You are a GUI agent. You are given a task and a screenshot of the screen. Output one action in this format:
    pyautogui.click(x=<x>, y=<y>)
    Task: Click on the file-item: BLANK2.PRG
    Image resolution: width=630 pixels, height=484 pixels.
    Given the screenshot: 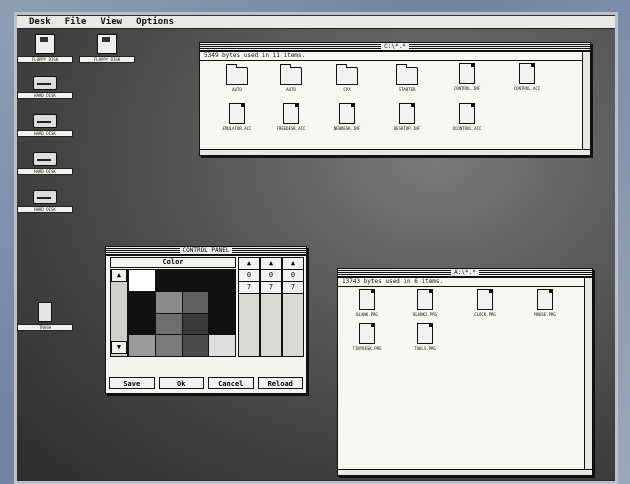 What is the action you would take?
    pyautogui.click(x=425, y=303)
    